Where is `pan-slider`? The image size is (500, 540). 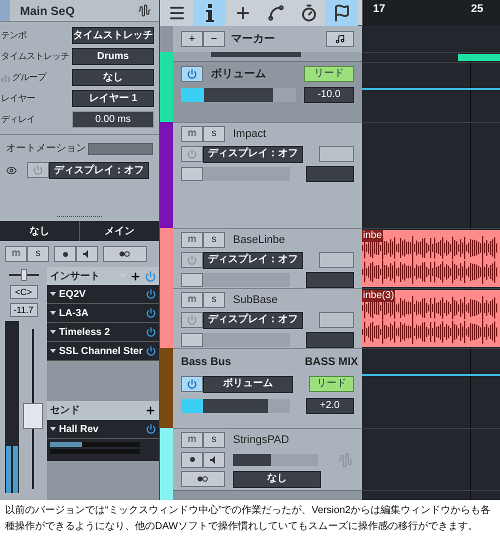 pan-slider is located at coordinates (23, 275).